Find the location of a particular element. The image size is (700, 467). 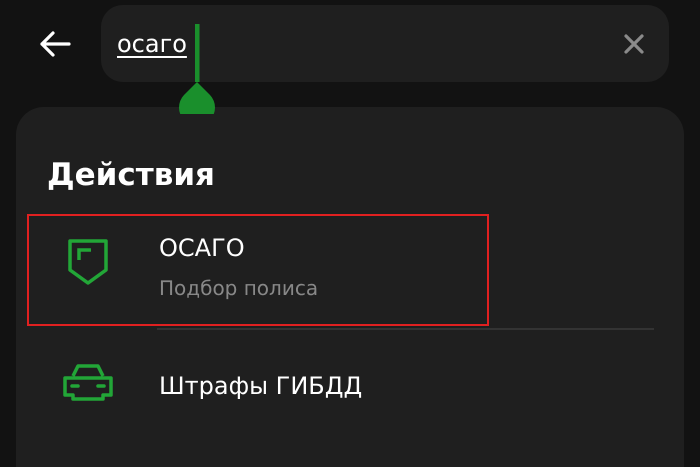

section-title: Действия is located at coordinates (131, 175).